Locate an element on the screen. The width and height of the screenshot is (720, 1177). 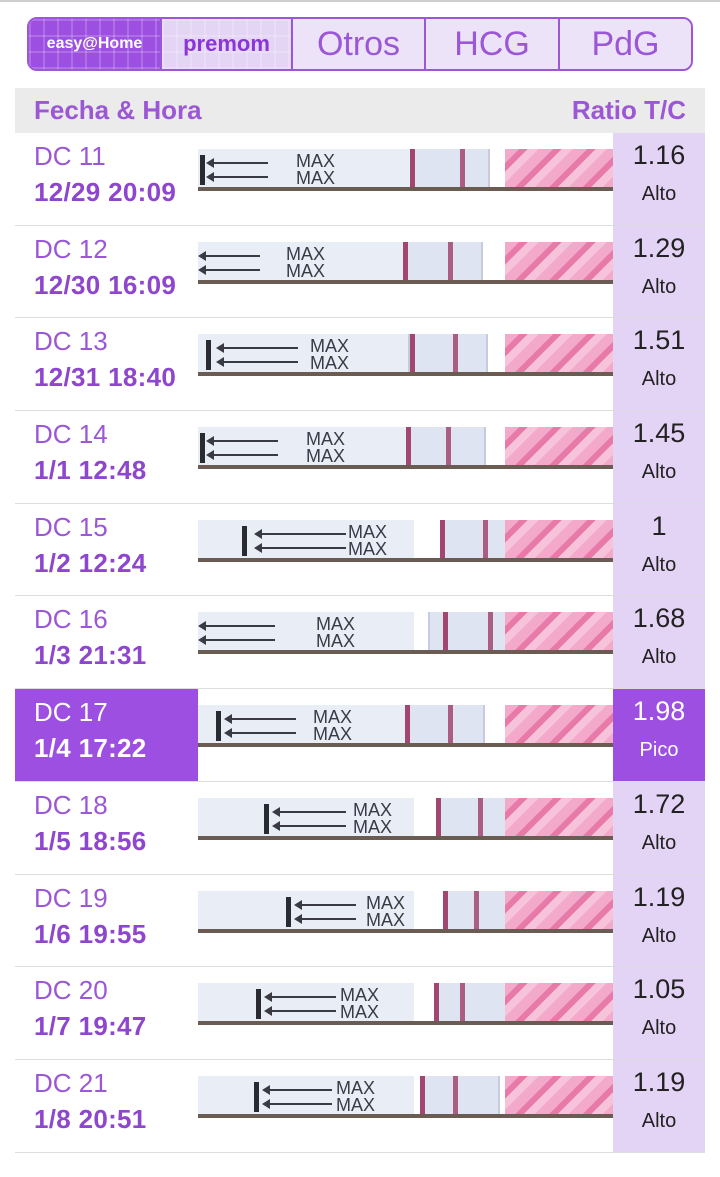
ratio-value: 1.29 is located at coordinates (659, 247).